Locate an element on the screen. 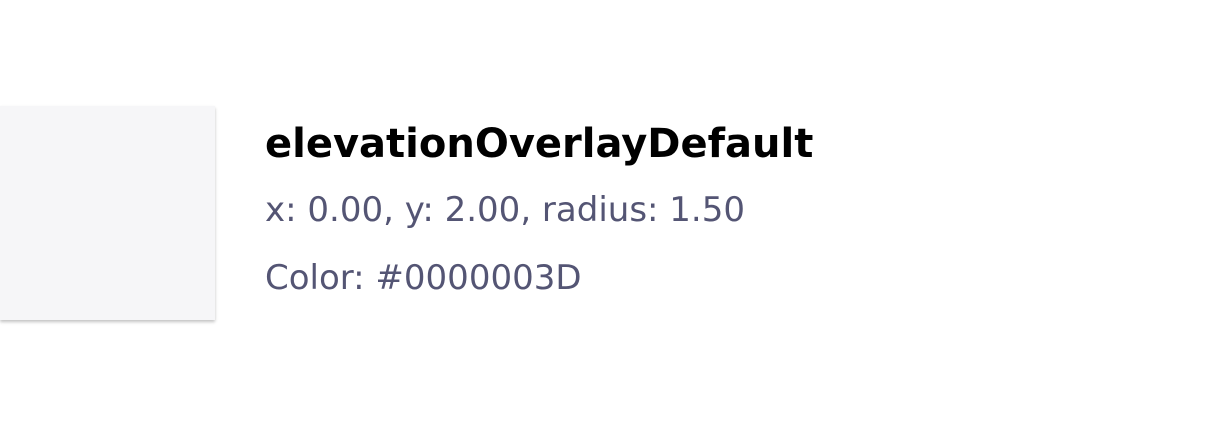  shadow-color: Color: #0000003D is located at coordinates (423, 278).